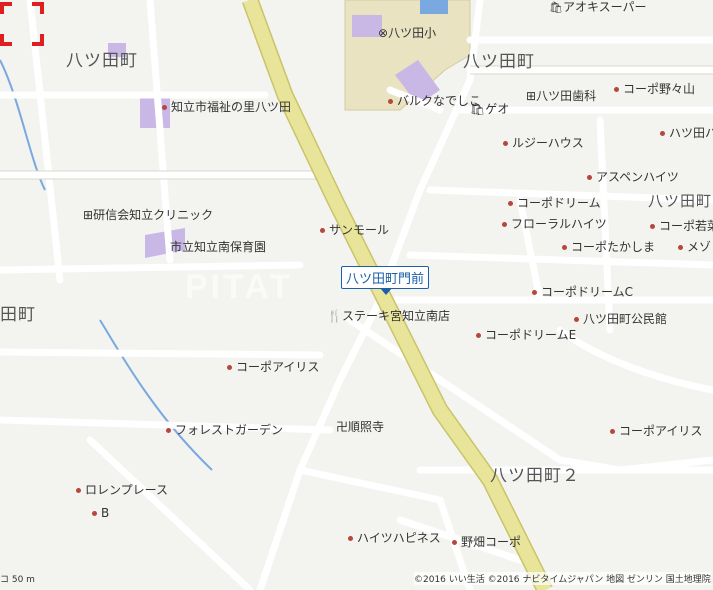 Image resolution: width=713 pixels, height=590 pixels. I want to click on poi-lorenplace: ロレンプレース, so click(122, 490).